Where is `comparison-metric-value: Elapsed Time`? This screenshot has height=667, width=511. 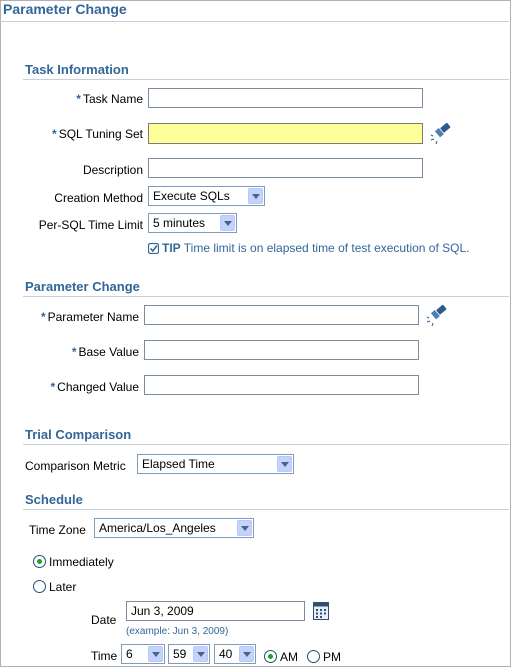
comparison-metric-value: Elapsed Time is located at coordinates (178, 464).